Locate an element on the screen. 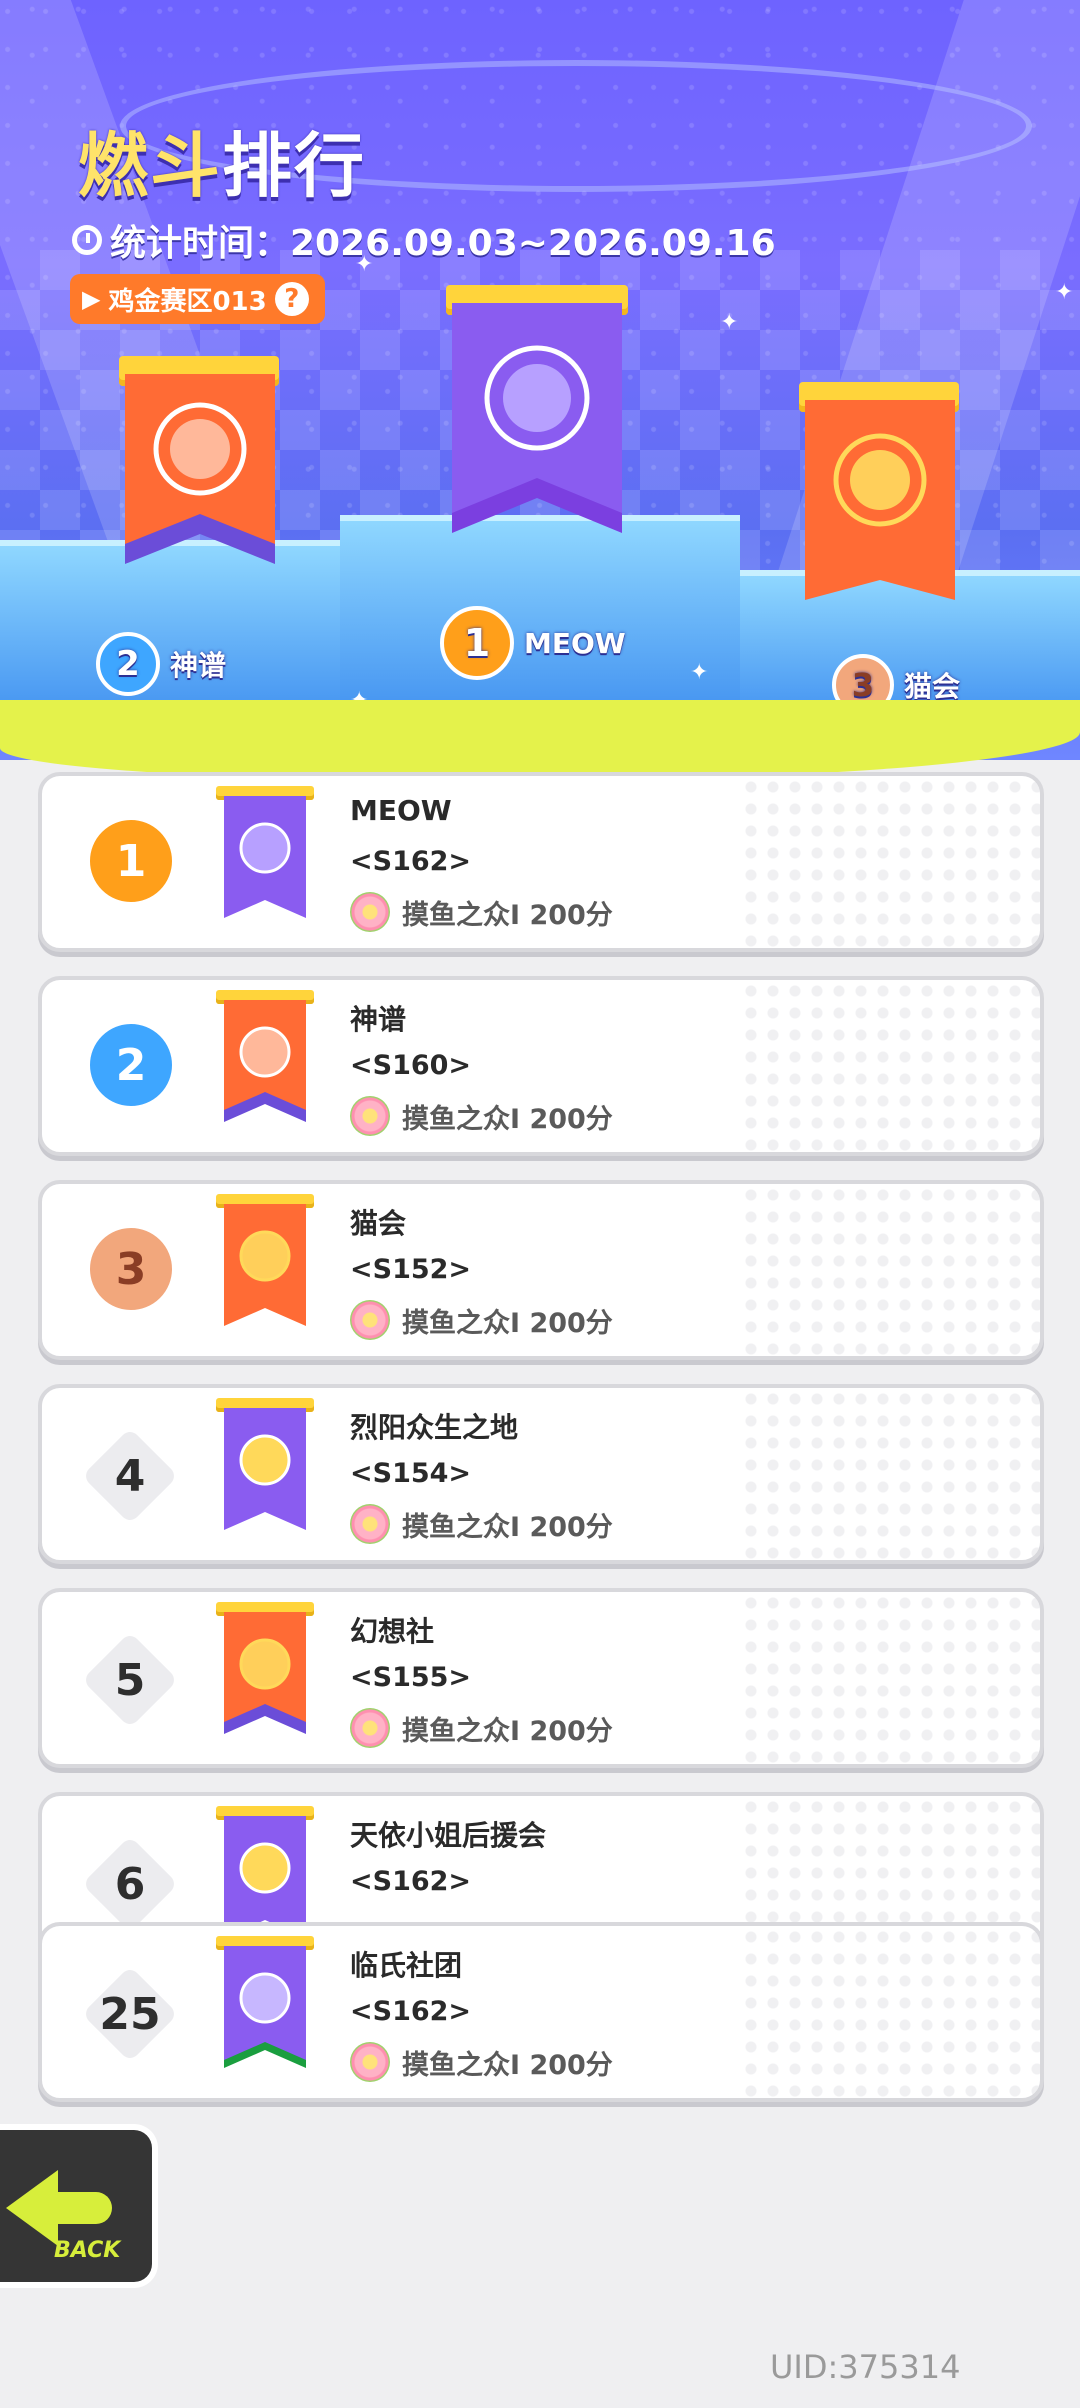  rank-row: 3 猫会 <S152> 摸鱼之众Ⅰ 200分 is located at coordinates (541, 1270).